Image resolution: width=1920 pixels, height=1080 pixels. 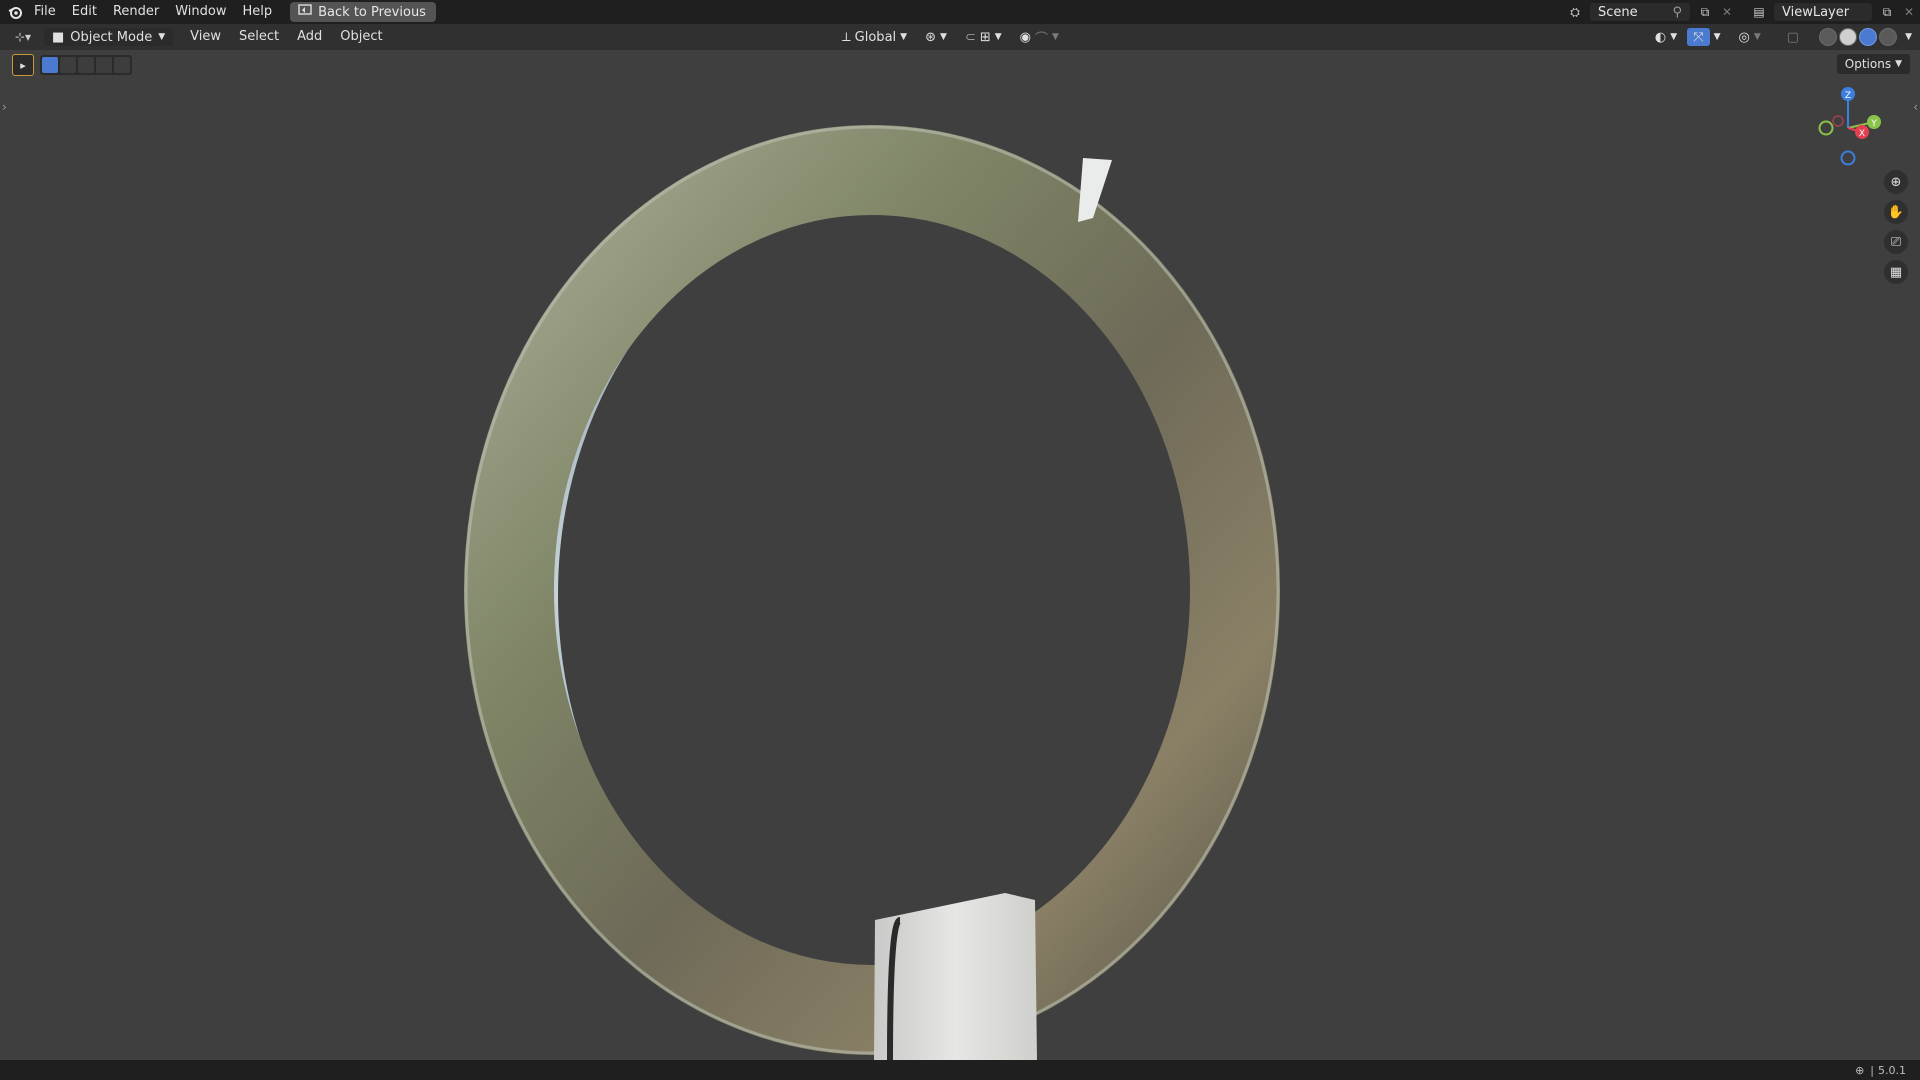 I want to click on menu-file: File, so click(x=45, y=12).